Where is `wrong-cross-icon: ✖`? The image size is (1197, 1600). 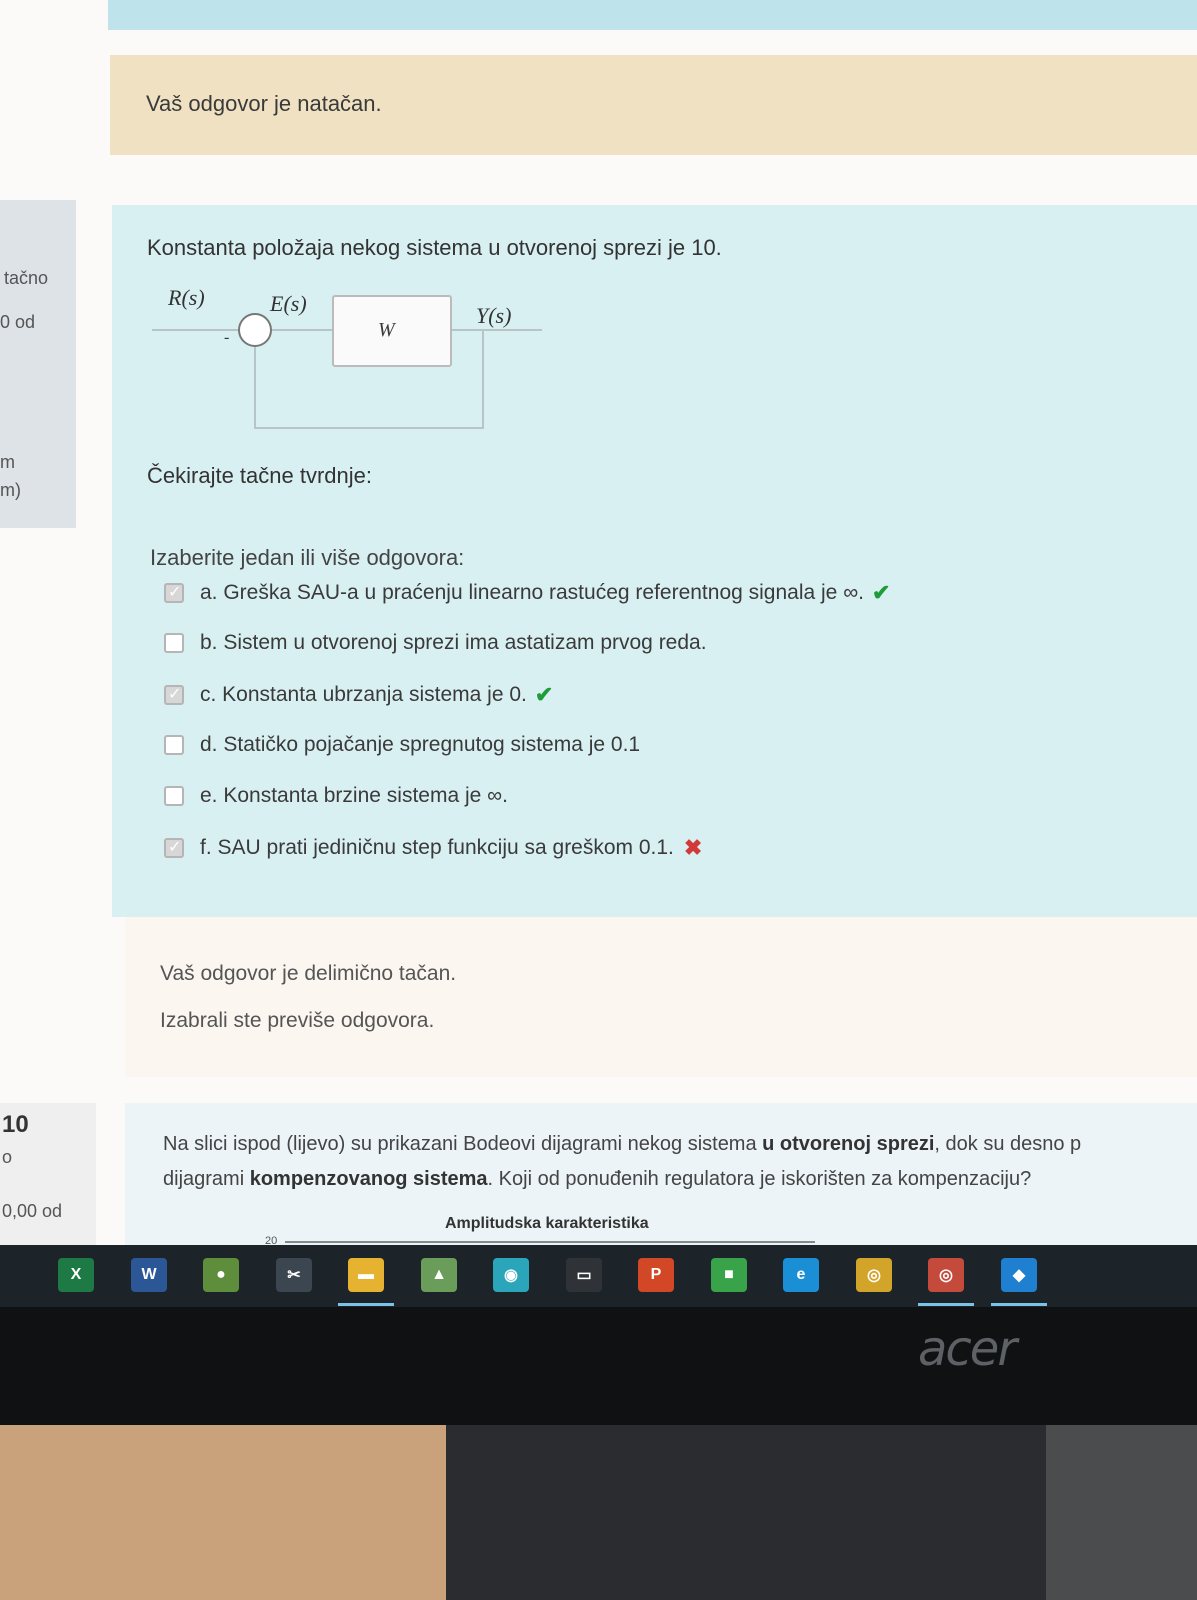 wrong-cross-icon: ✖ is located at coordinates (693, 847).